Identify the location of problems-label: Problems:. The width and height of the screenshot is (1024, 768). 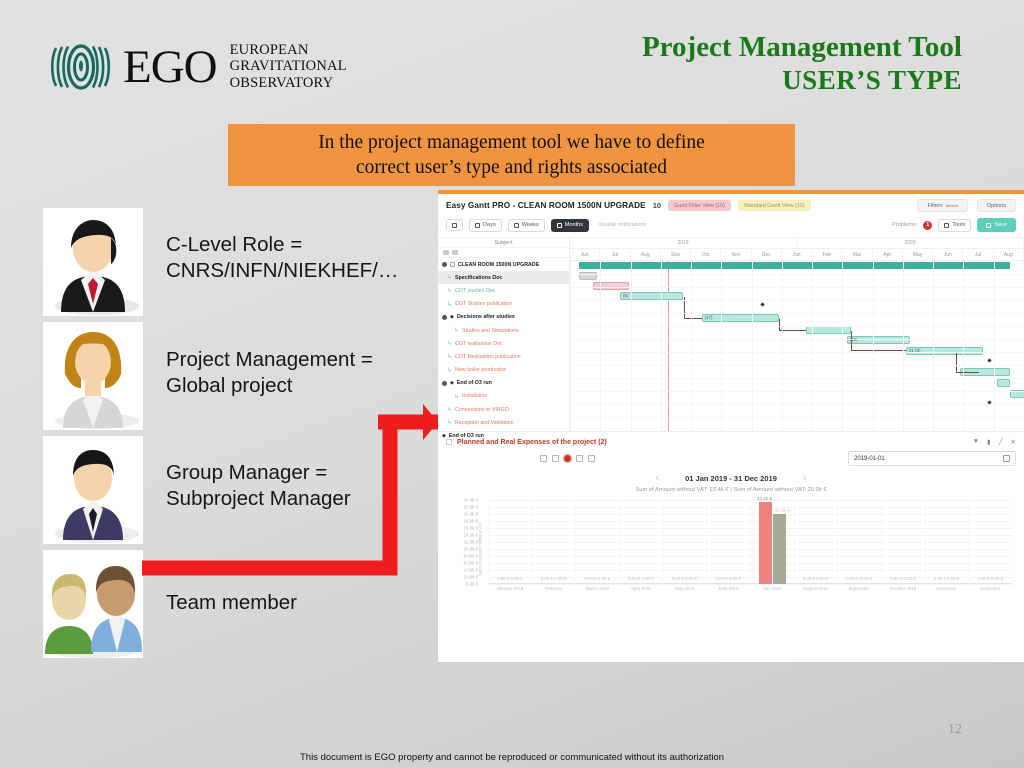
(905, 225).